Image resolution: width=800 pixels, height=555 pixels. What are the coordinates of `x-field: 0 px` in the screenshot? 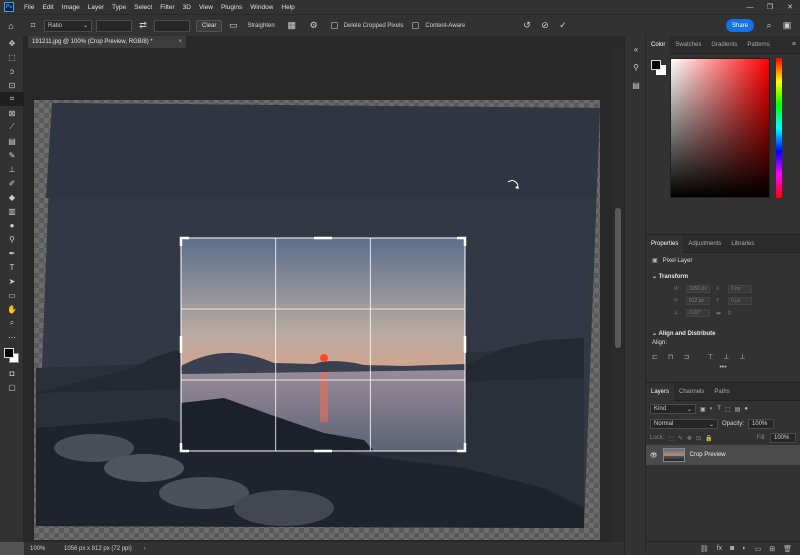 It's located at (740, 289).